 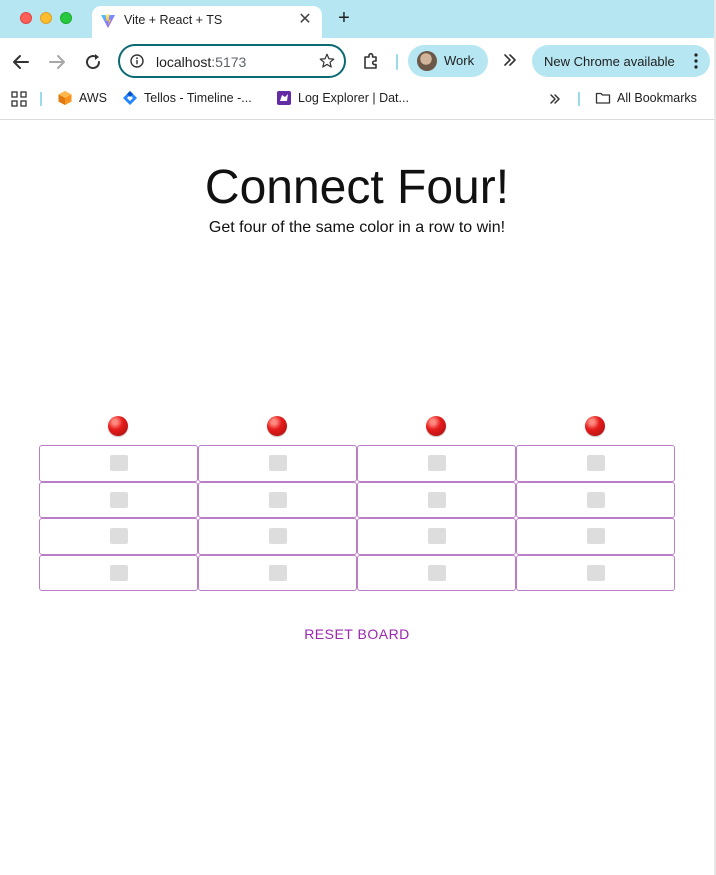 What do you see at coordinates (19, 99) in the screenshot?
I see `apps-grid-icon` at bounding box center [19, 99].